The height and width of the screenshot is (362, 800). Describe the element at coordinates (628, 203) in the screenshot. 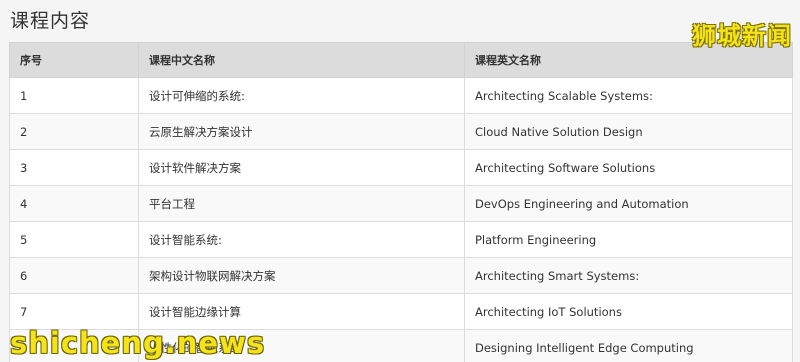

I see `cell-english-name: DevOps Engineering and Automation` at that location.